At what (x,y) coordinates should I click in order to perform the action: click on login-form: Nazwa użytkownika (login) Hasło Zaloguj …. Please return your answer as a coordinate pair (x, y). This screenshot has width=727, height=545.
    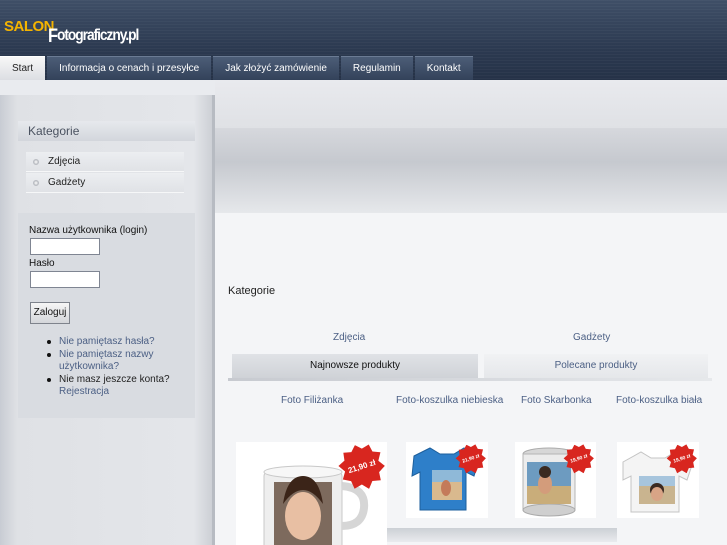
    Looking at the image, I should click on (106, 315).